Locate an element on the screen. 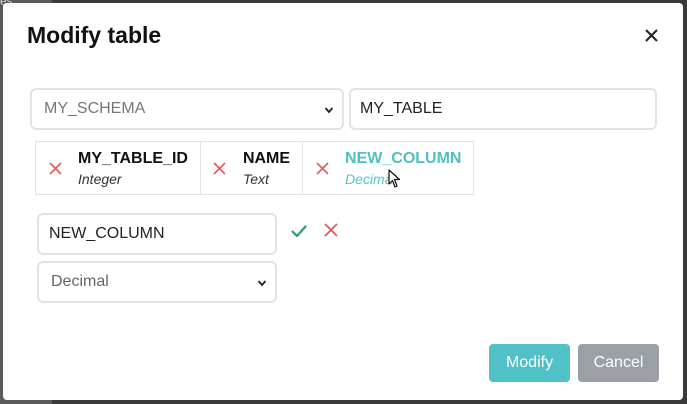 The height and width of the screenshot is (404, 687). dialog-title: Modify table is located at coordinates (94, 35).